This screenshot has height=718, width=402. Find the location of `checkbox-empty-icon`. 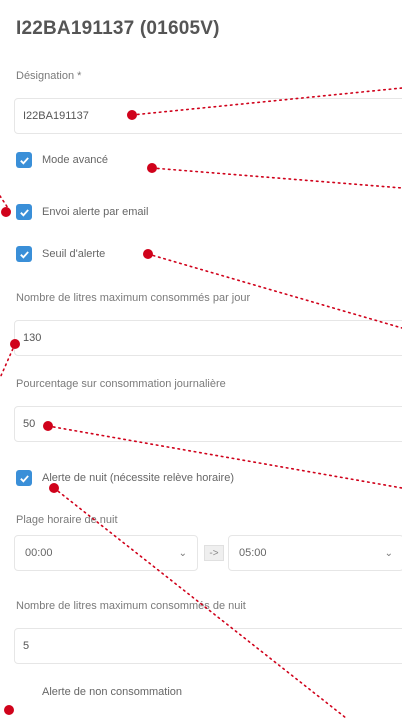

checkbox-empty-icon is located at coordinates (24, 692).